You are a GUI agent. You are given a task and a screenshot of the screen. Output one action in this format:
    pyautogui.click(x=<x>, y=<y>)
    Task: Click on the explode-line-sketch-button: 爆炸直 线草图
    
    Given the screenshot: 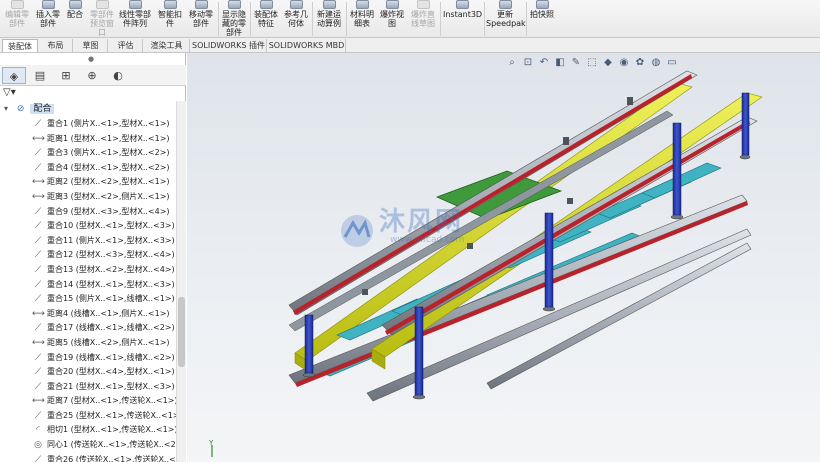 What is the action you would take?
    pyautogui.click(x=423, y=19)
    